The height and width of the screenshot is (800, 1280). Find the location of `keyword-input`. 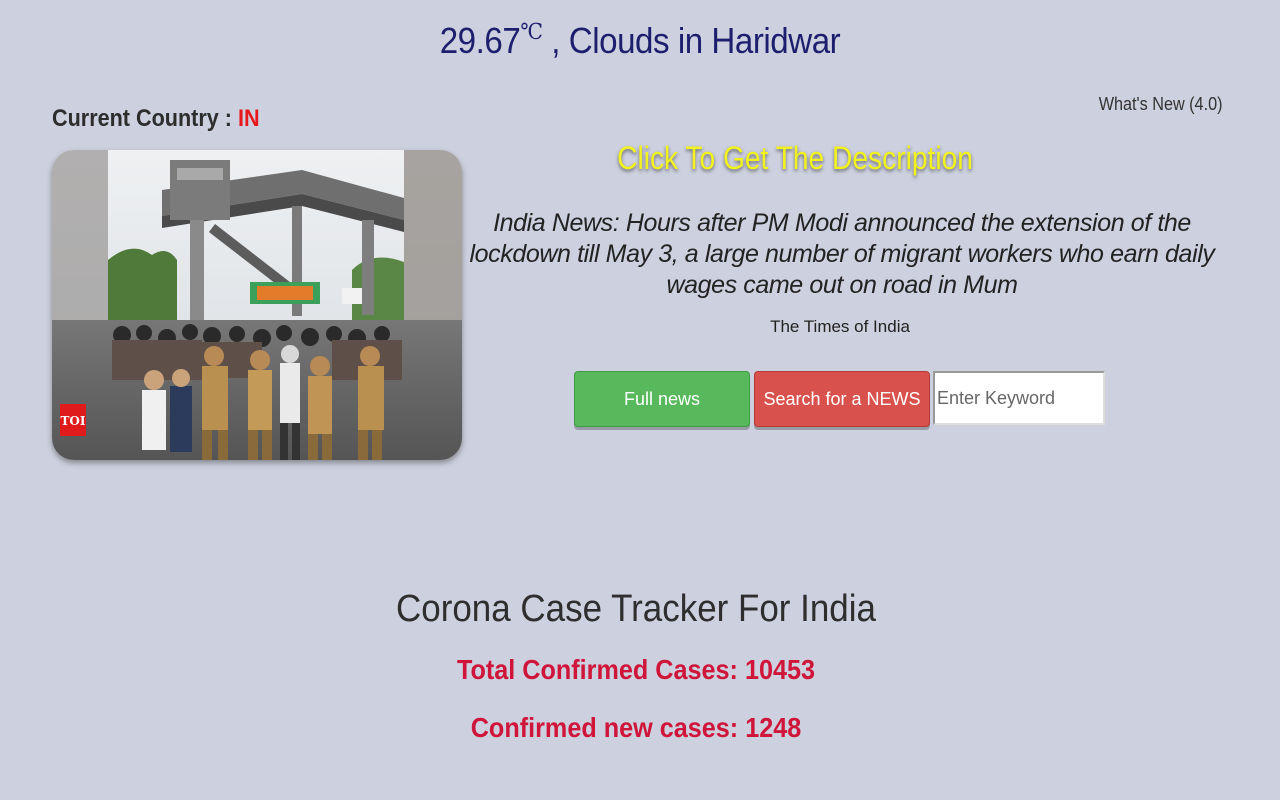

keyword-input is located at coordinates (1019, 398).